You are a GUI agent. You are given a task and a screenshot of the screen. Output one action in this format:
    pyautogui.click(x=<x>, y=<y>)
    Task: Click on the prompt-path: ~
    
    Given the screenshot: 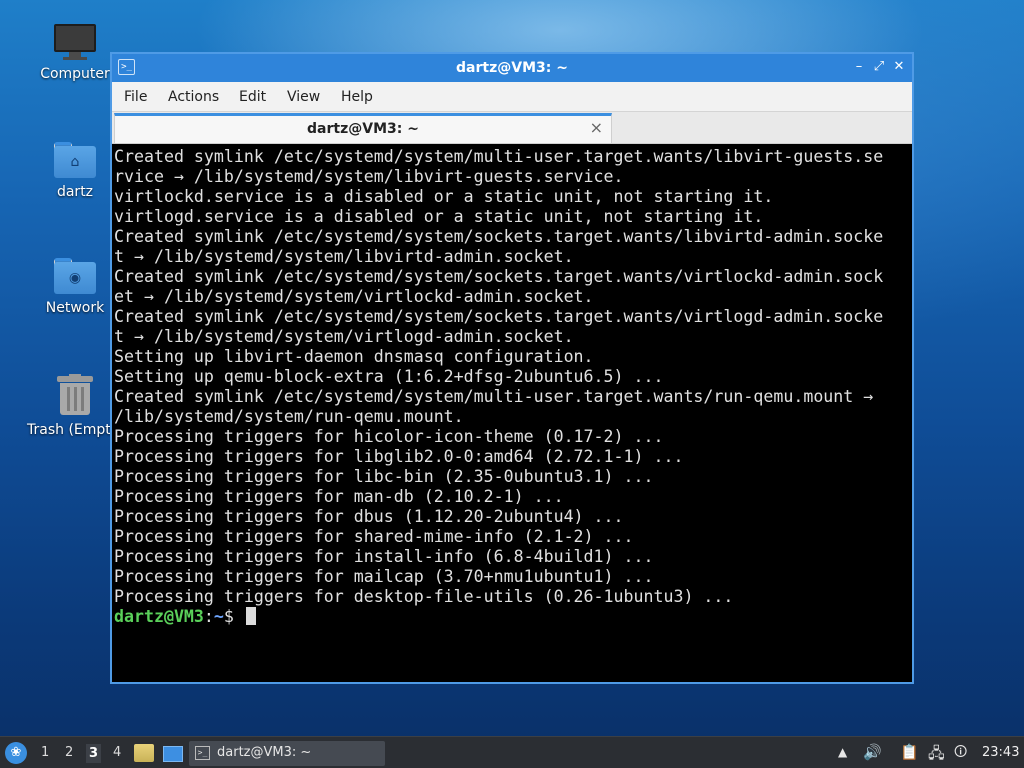 What is the action you would take?
    pyautogui.click(x=218, y=616)
    